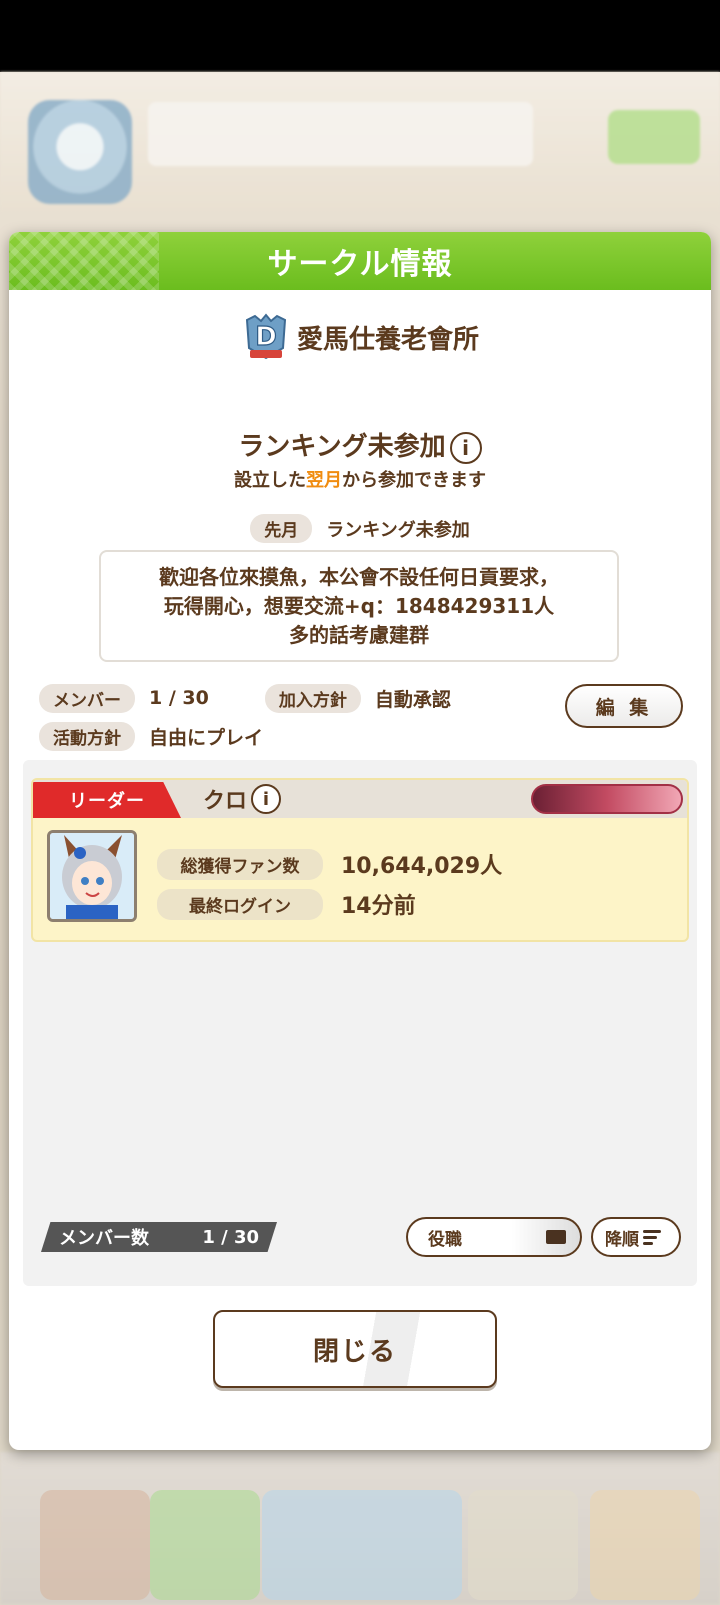  I want to click on dialog-title: サークル情報, so click(360, 264).